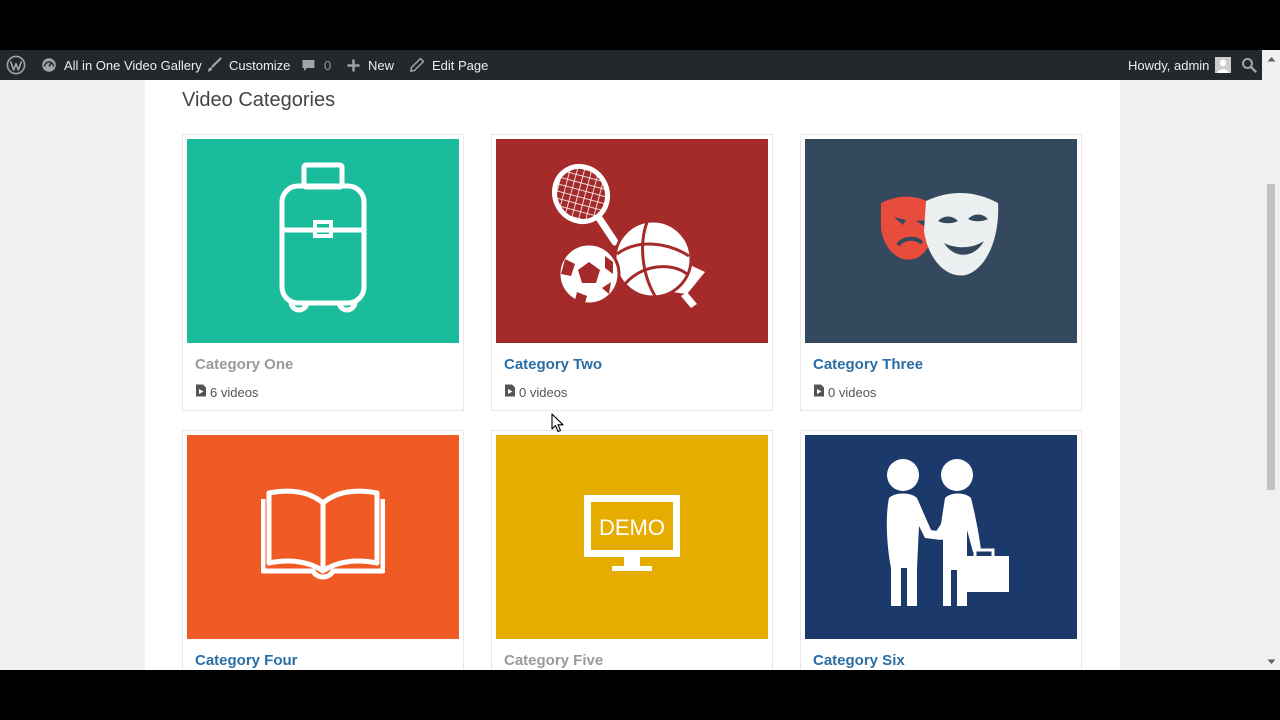  I want to click on top-letterbox, so click(640, 25).